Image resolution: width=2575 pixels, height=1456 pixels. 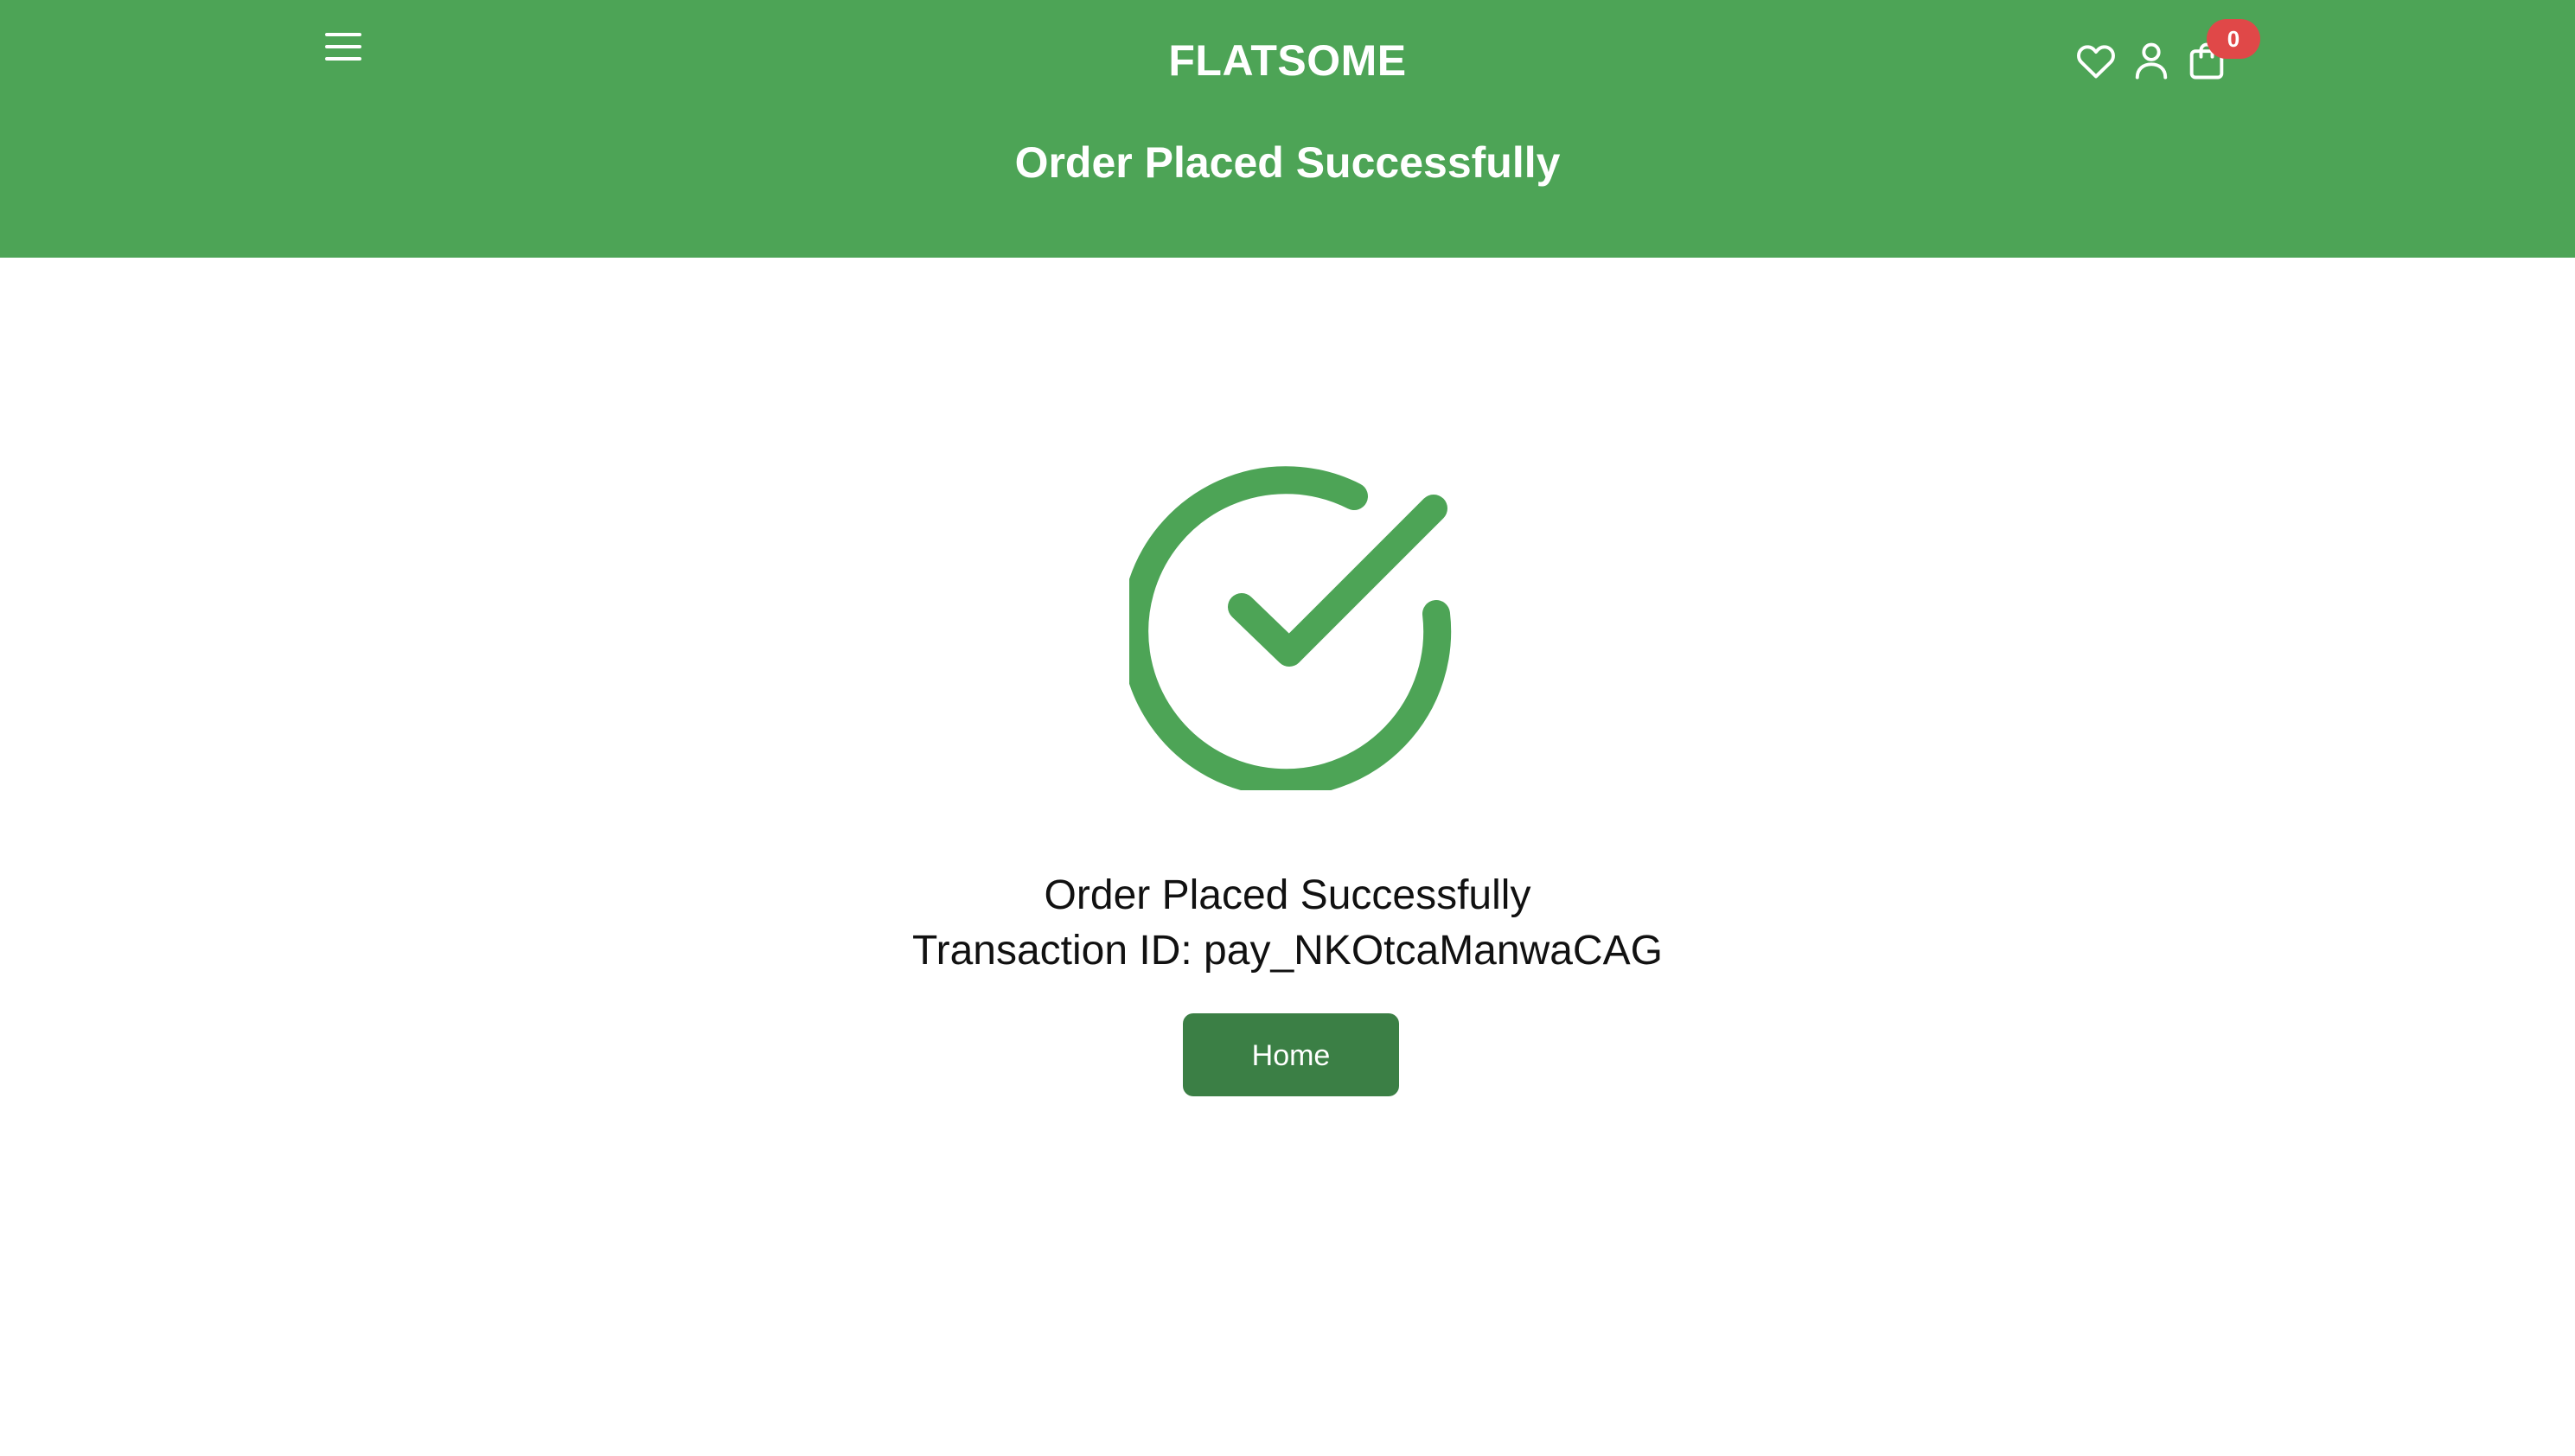 What do you see at coordinates (1287, 162) in the screenshot?
I see `page-title: Order Placed Successfully` at bounding box center [1287, 162].